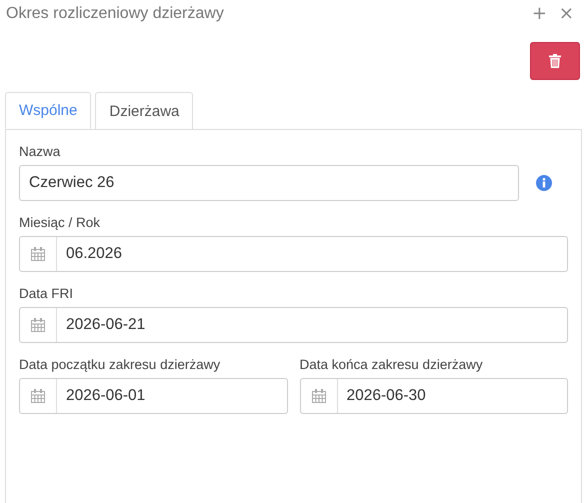 Image resolution: width=586 pixels, height=503 pixels. Describe the element at coordinates (269, 183) in the screenshot. I see `text-field: Czerwiec 26` at that location.